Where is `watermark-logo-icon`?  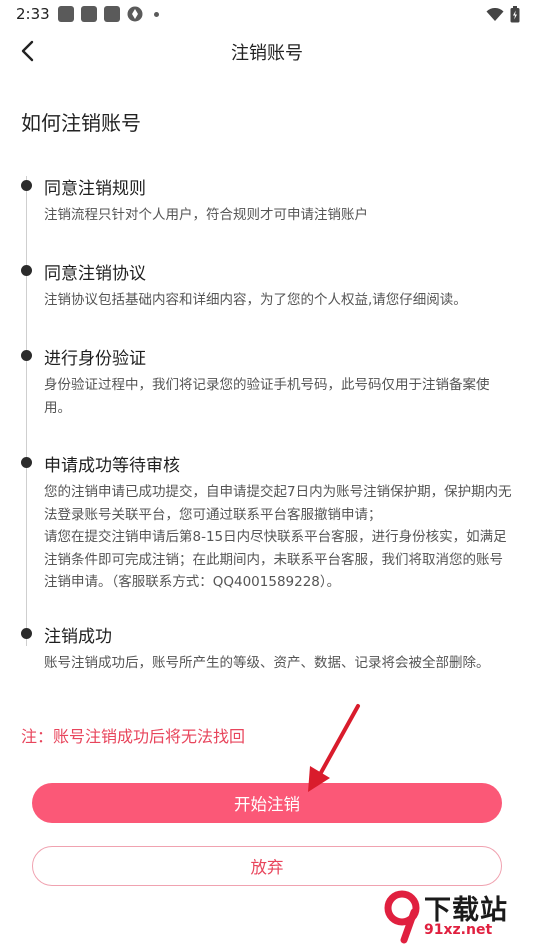 watermark-logo-icon is located at coordinates (402, 917).